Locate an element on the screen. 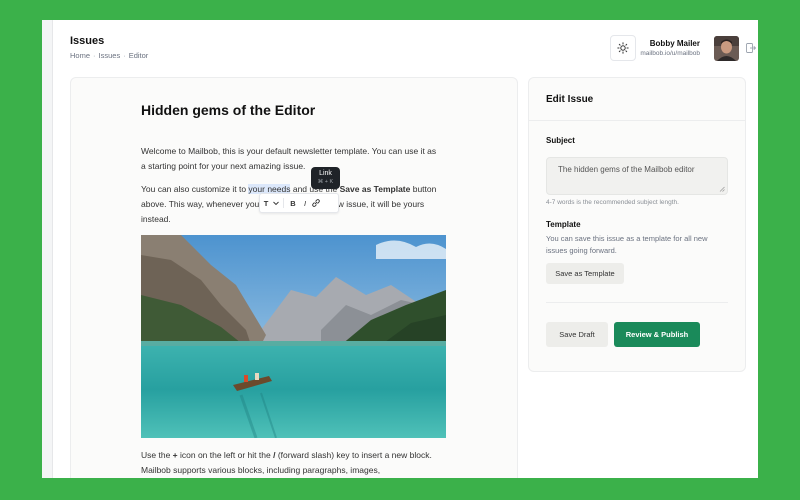  breadcrumb-home: Home is located at coordinates (80, 55).